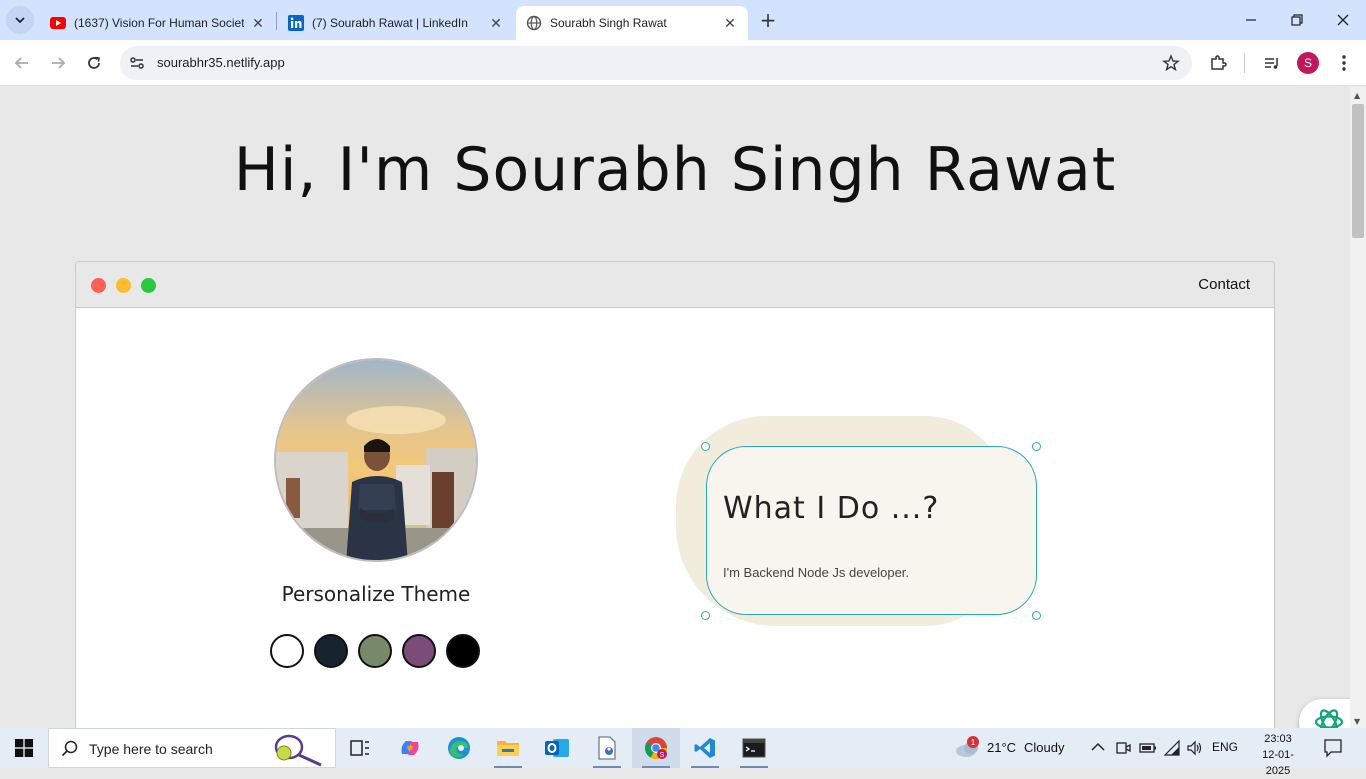 The width and height of the screenshot is (1366, 779). What do you see at coordinates (137, 63) in the screenshot?
I see `site-settings-icon` at bounding box center [137, 63].